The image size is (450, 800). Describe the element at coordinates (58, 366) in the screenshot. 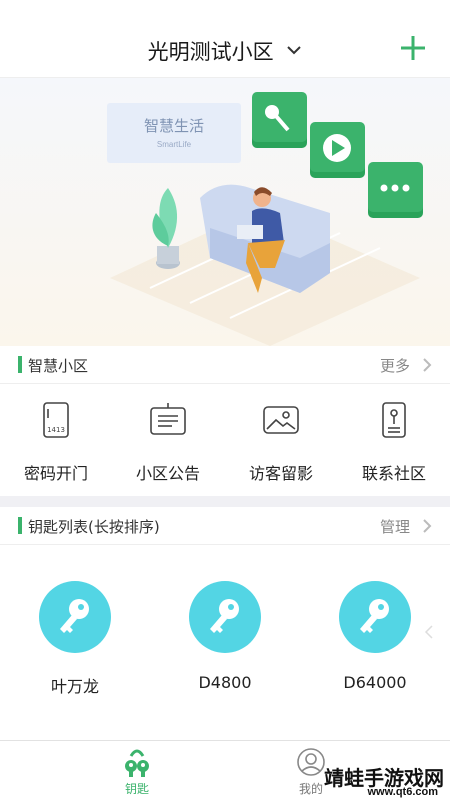

I see `section-title: 智慧小区` at that location.